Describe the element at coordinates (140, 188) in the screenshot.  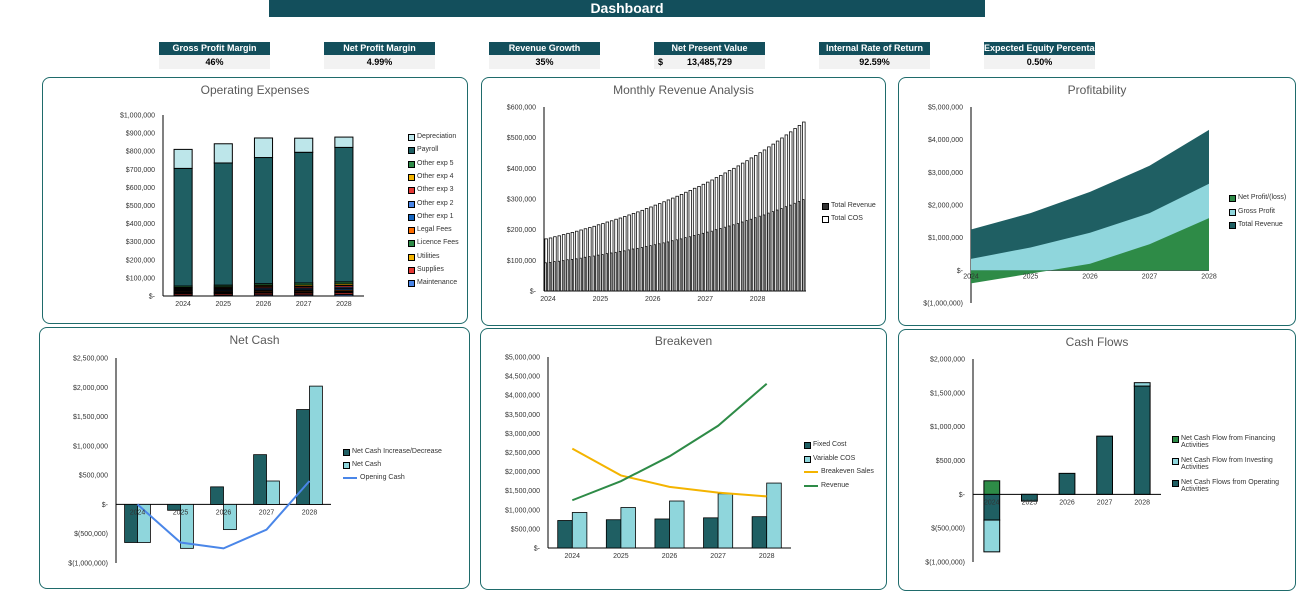
I see `y-tick-label: $600,000` at that location.